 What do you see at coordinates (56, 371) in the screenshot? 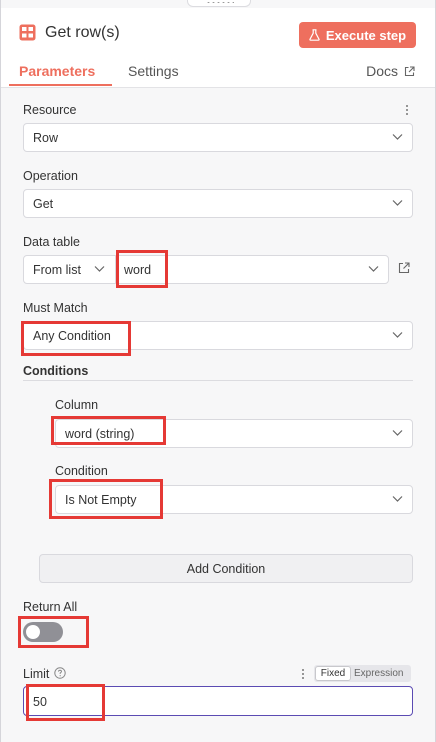
I see `conditions-label: Conditions` at bounding box center [56, 371].